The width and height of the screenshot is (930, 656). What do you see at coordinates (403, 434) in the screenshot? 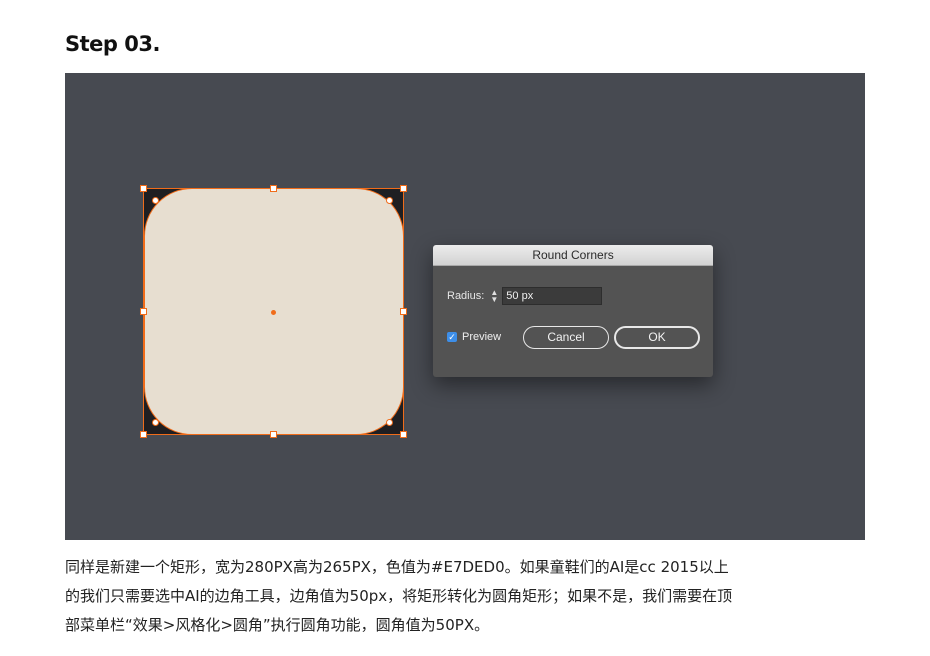
I see `handle-bottom-right` at bounding box center [403, 434].